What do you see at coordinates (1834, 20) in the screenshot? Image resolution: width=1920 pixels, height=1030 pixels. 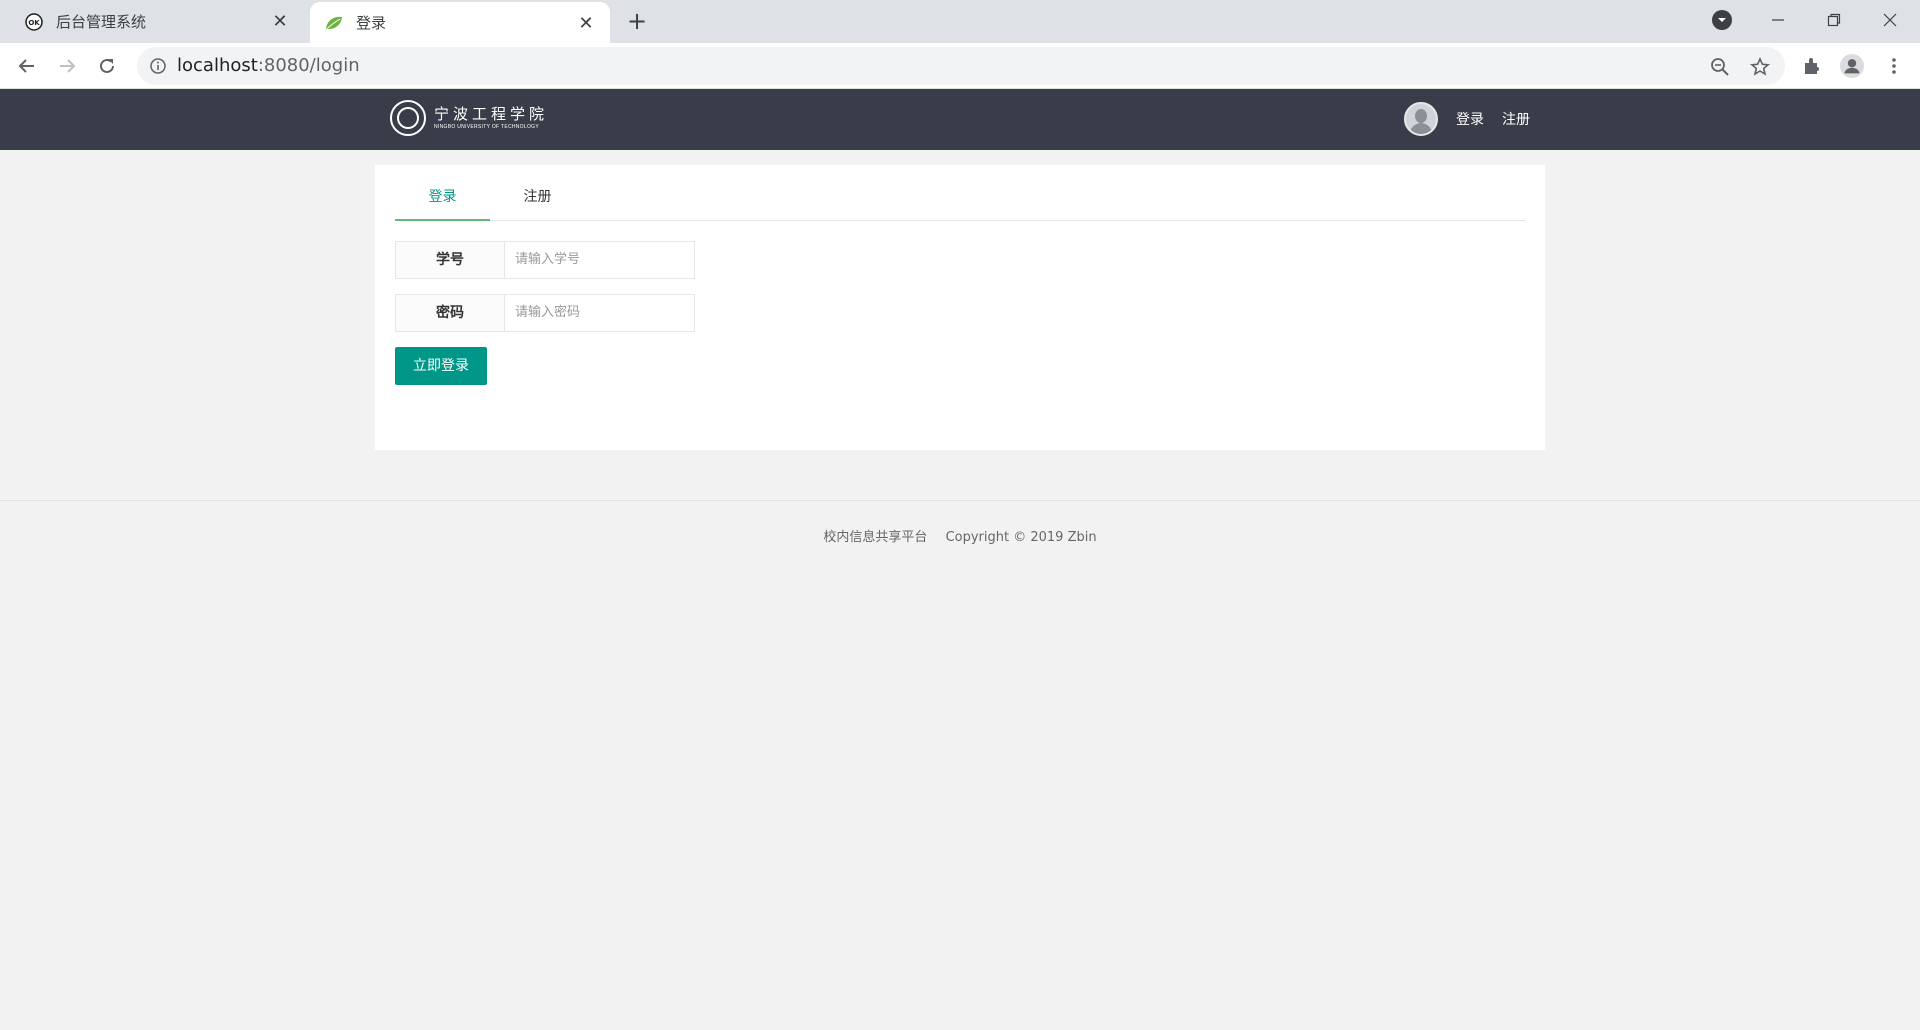 I see `restore-icon` at bounding box center [1834, 20].